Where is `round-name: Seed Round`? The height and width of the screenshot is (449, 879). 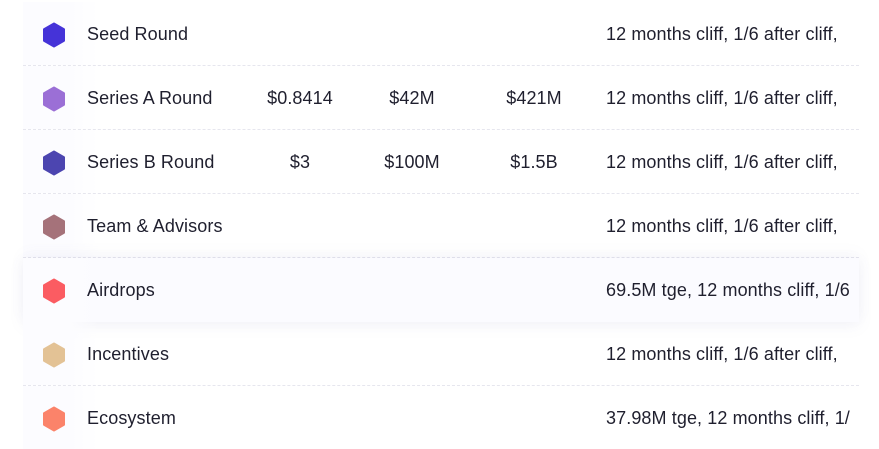
round-name: Seed Round is located at coordinates (138, 34).